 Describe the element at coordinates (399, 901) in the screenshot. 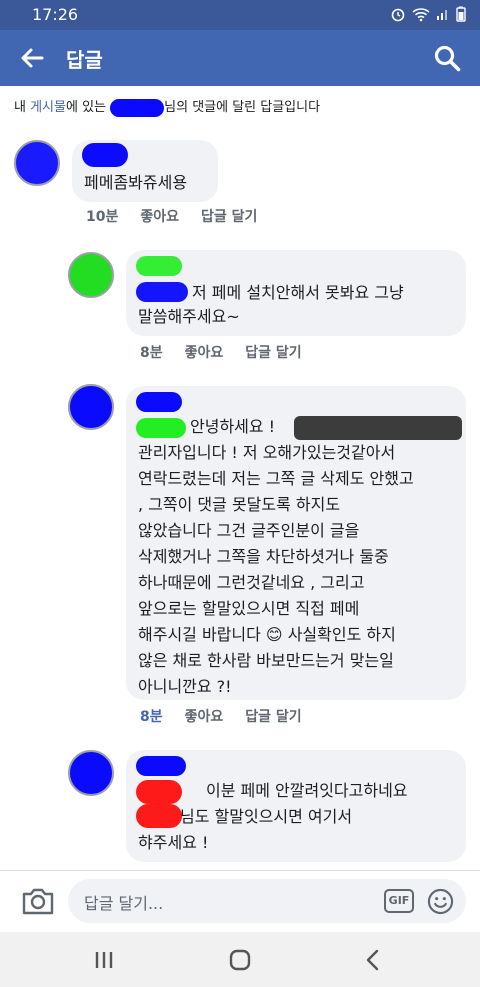

I see `gif-button: GIF` at that location.